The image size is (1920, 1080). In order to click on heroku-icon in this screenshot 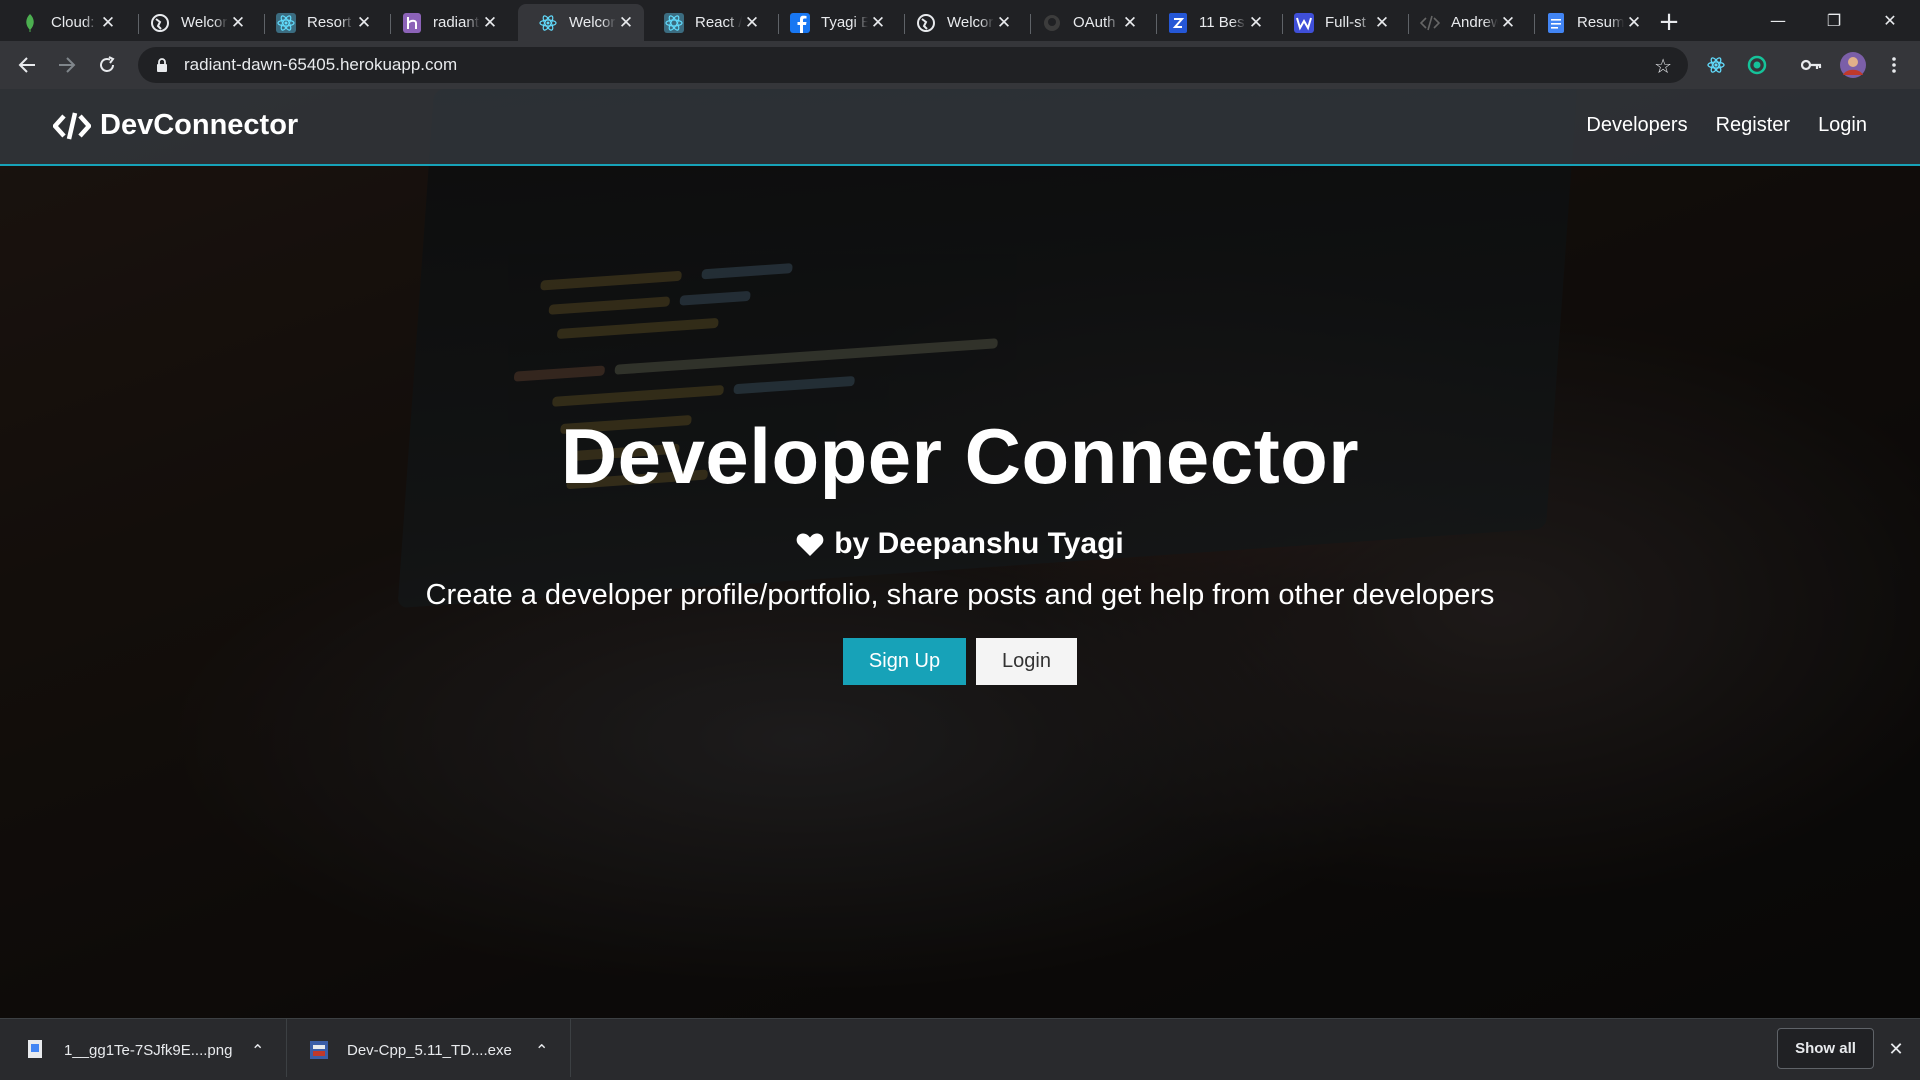, I will do `click(412, 22)`.